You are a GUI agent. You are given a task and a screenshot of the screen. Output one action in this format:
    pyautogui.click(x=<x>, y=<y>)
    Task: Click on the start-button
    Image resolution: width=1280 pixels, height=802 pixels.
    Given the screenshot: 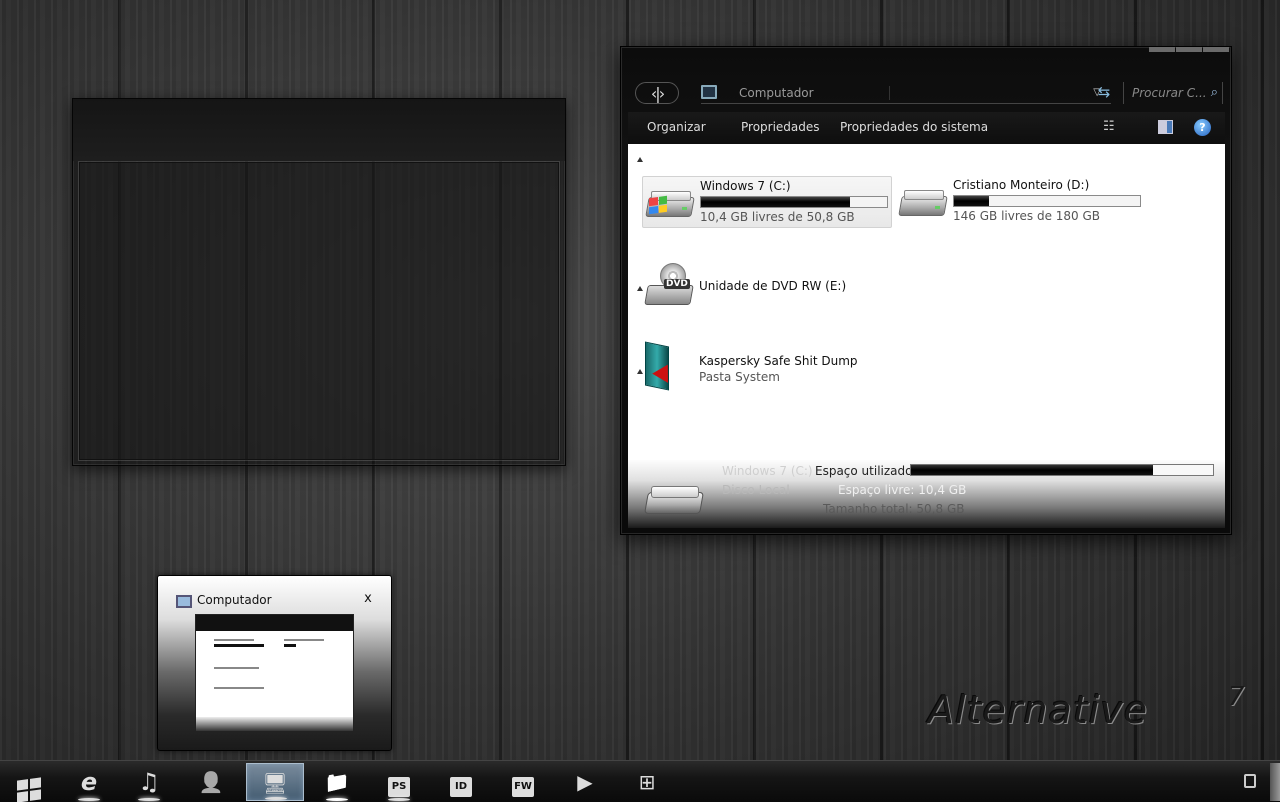 What is the action you would take?
    pyautogui.click(x=29, y=782)
    